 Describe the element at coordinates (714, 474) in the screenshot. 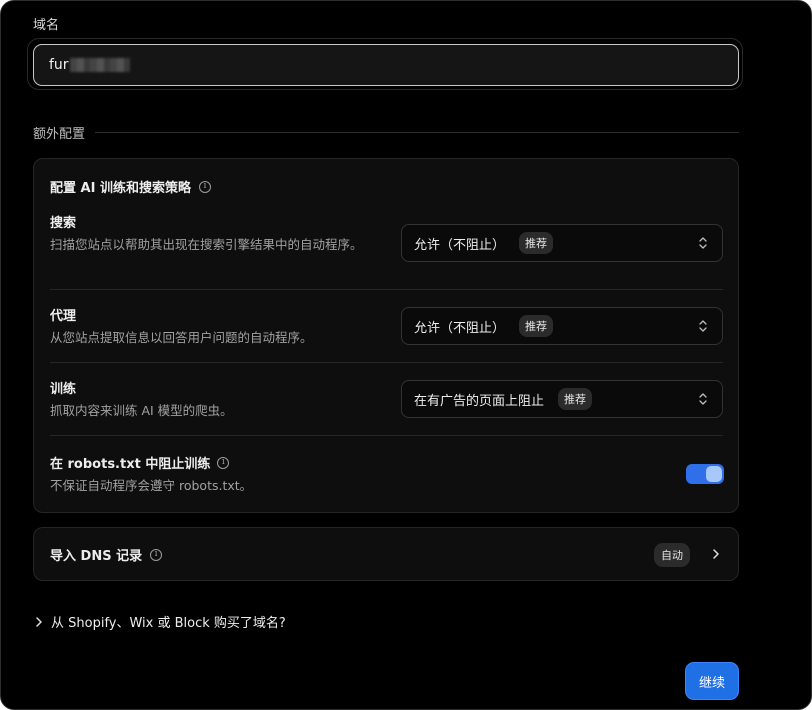

I see `toggle-knob` at that location.